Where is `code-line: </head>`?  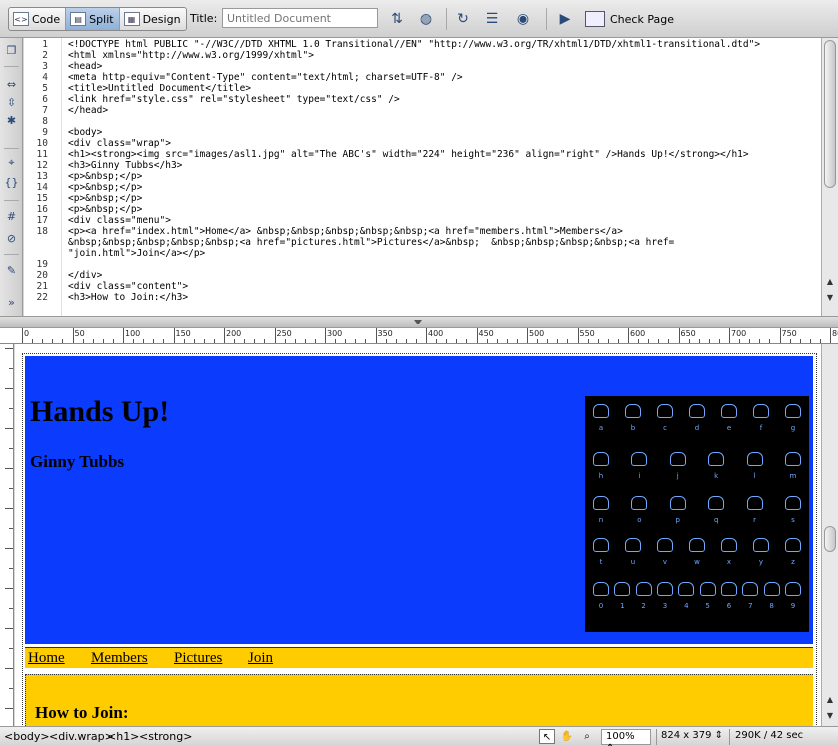 code-line: </head> is located at coordinates (88, 110).